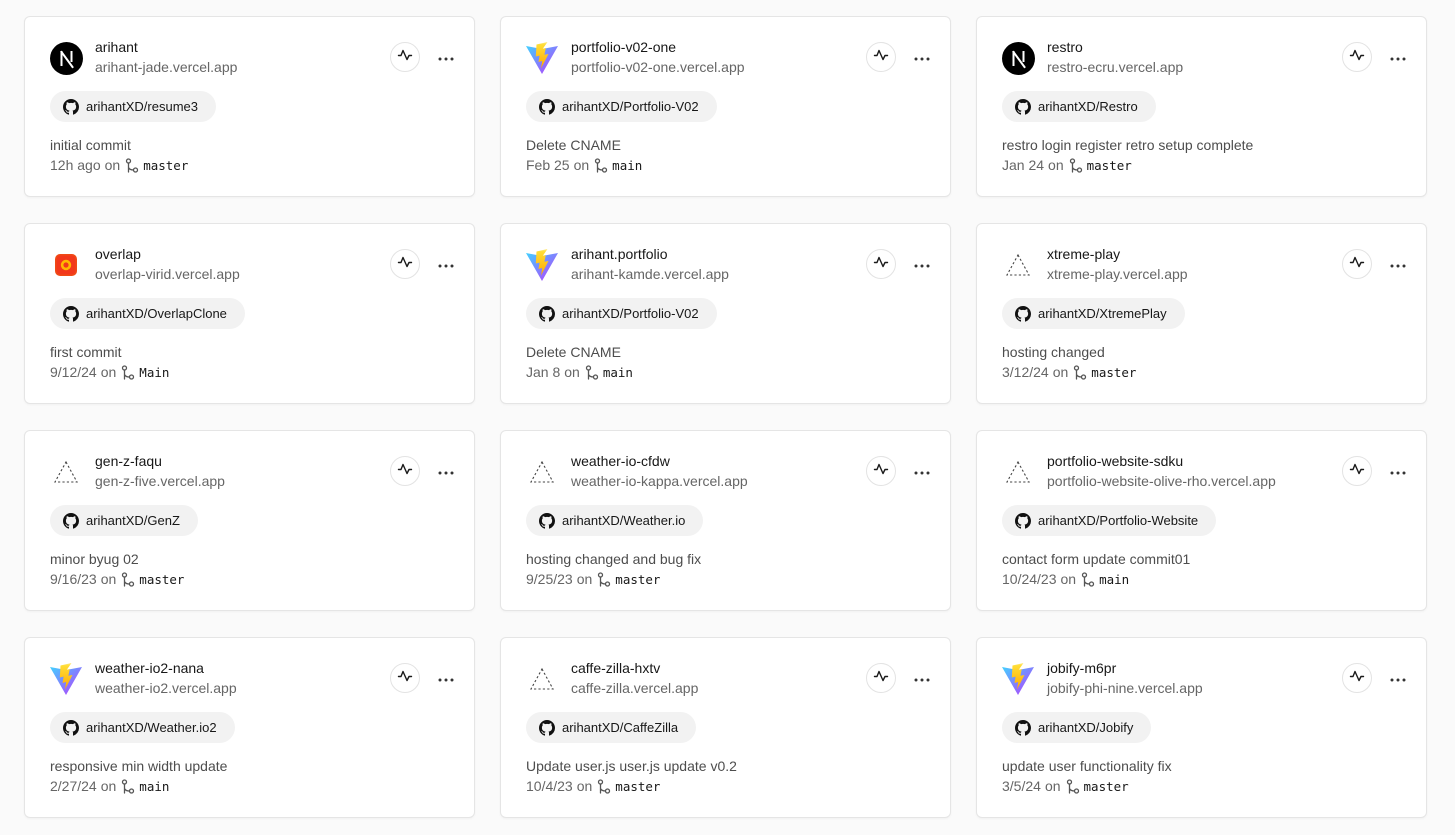 The image size is (1455, 835). I want to click on project-name: weather-io2-nana, so click(149, 668).